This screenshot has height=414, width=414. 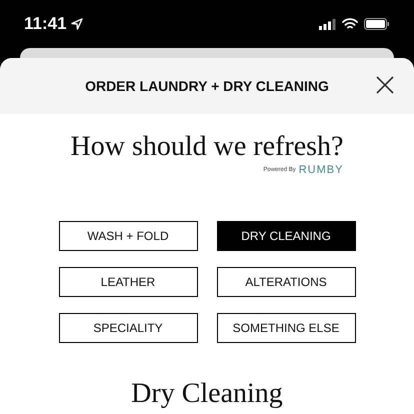 What do you see at coordinates (207, 393) in the screenshot?
I see `section-title: Dry Cleaning` at bounding box center [207, 393].